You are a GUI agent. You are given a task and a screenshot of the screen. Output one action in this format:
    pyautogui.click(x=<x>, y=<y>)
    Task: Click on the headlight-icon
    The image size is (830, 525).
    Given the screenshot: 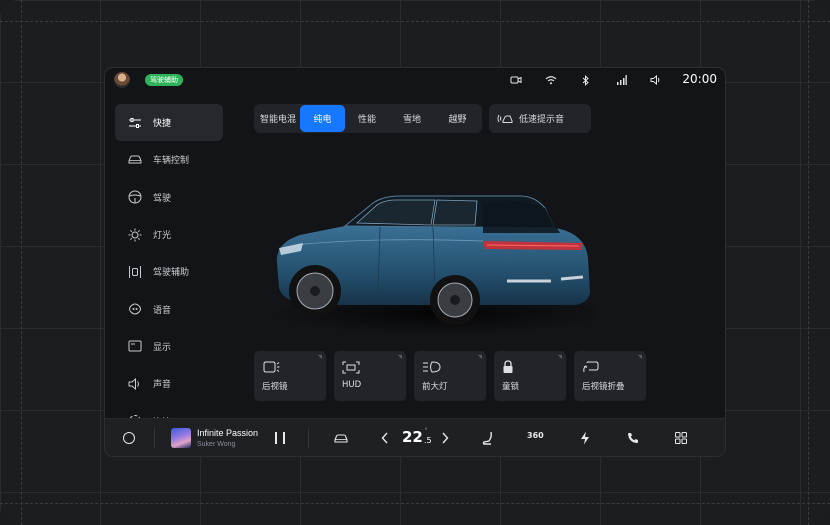 What is the action you would take?
    pyautogui.click(x=450, y=367)
    